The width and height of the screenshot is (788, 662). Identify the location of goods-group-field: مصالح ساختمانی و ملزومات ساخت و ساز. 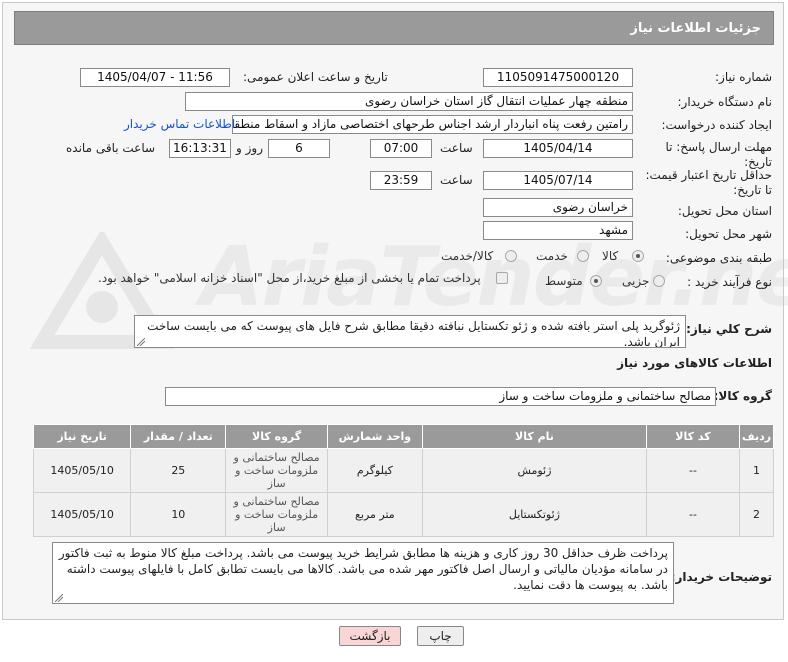
(440, 396).